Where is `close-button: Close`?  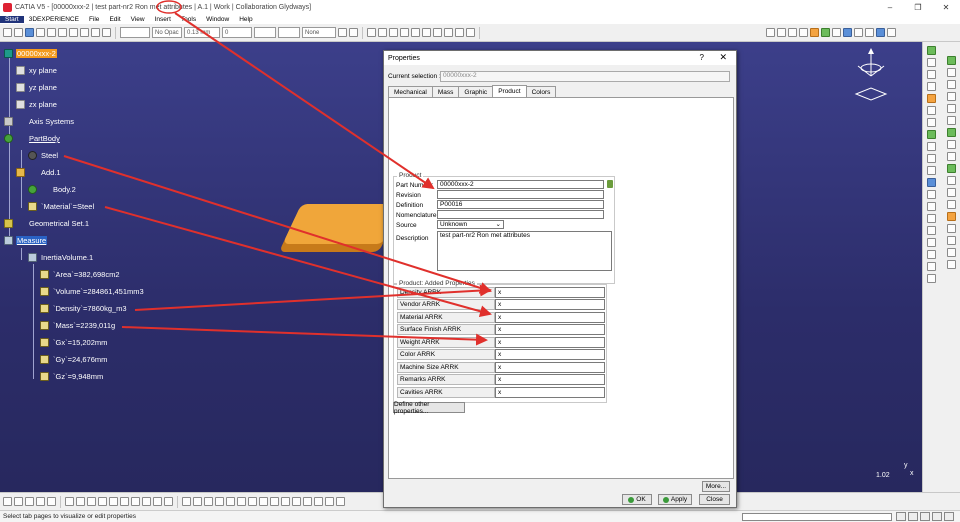 close-button: Close is located at coordinates (714, 499).